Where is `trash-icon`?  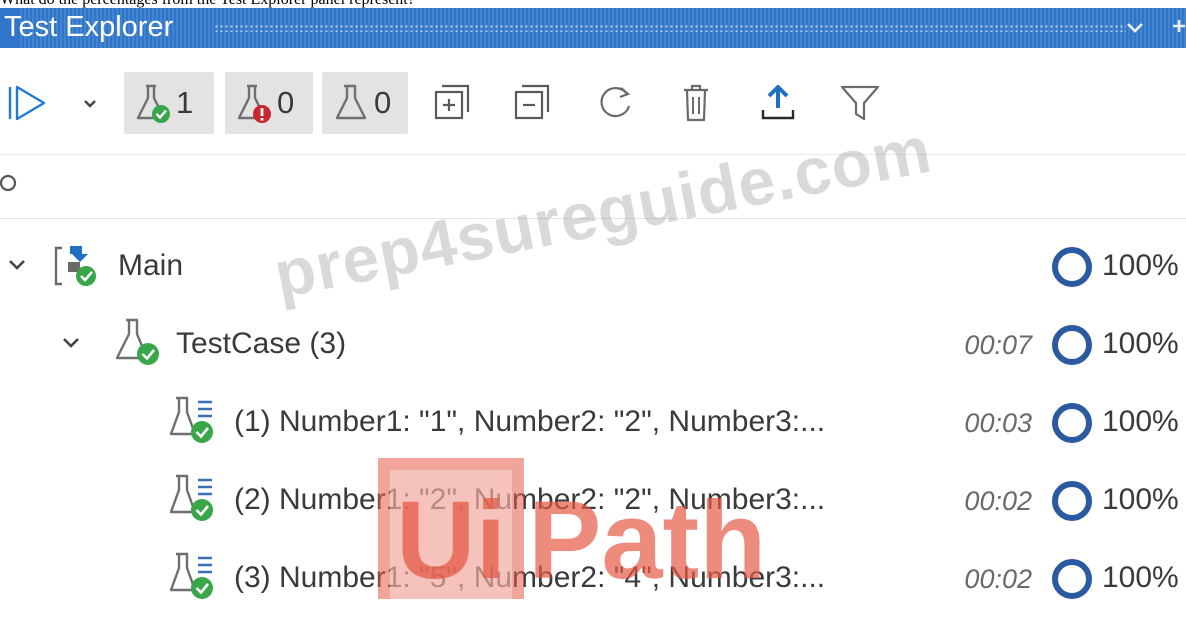 trash-icon is located at coordinates (696, 103).